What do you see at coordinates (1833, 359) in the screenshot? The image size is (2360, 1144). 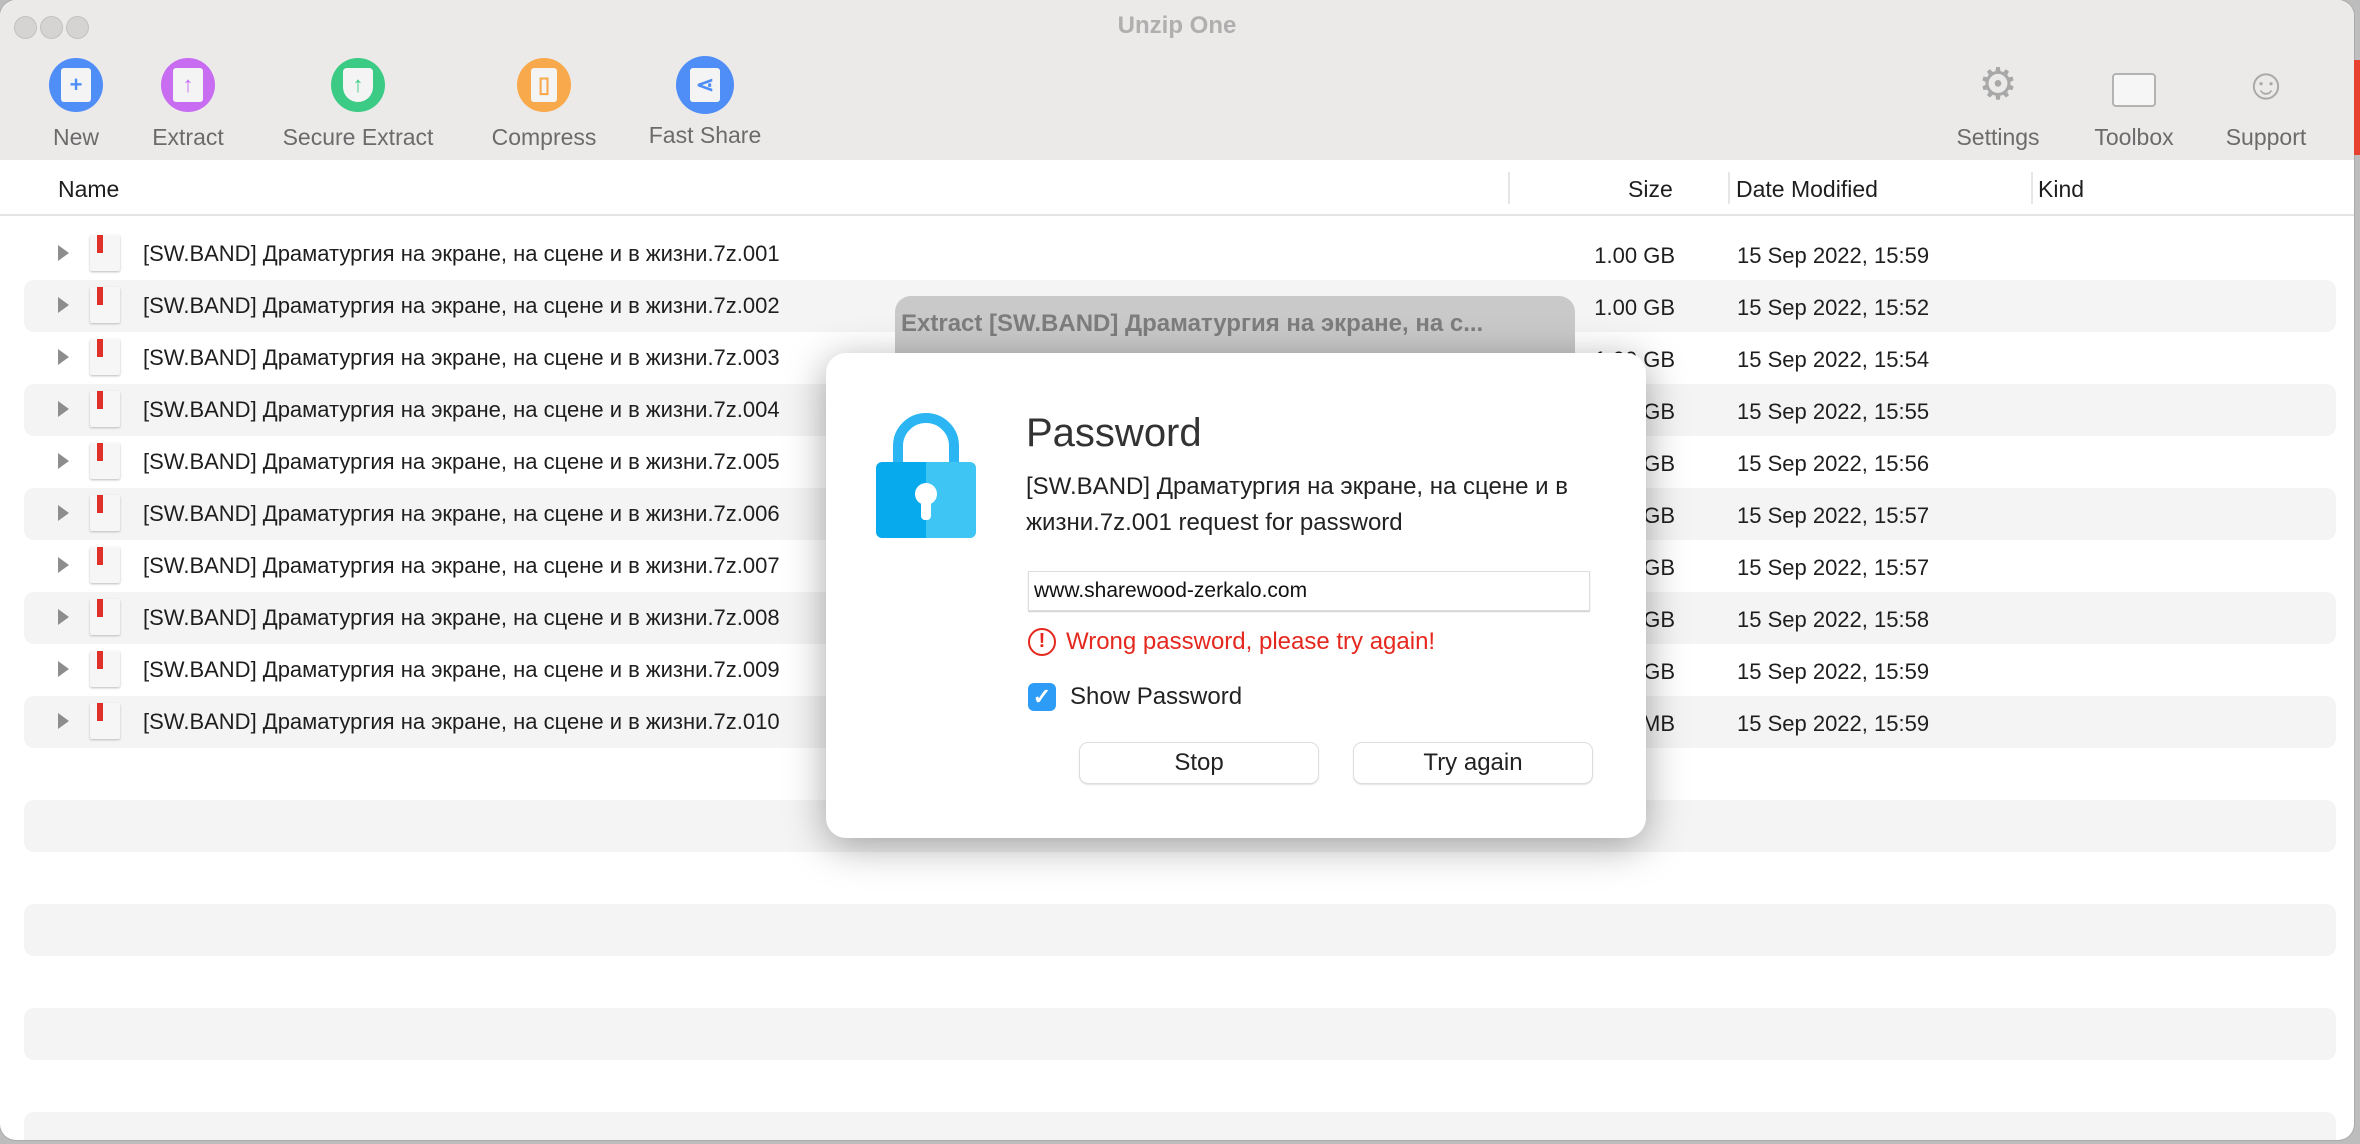 I see `file-date: 15 Sep 2022, 15:54` at bounding box center [1833, 359].